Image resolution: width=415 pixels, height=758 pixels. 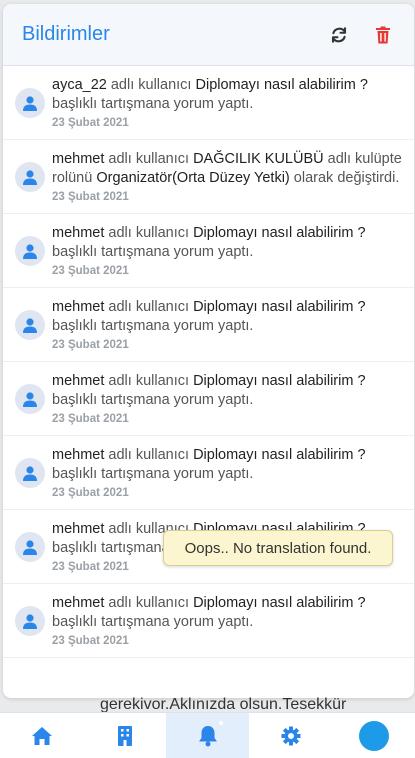 I want to click on tab-notifications, so click(x=207, y=735).